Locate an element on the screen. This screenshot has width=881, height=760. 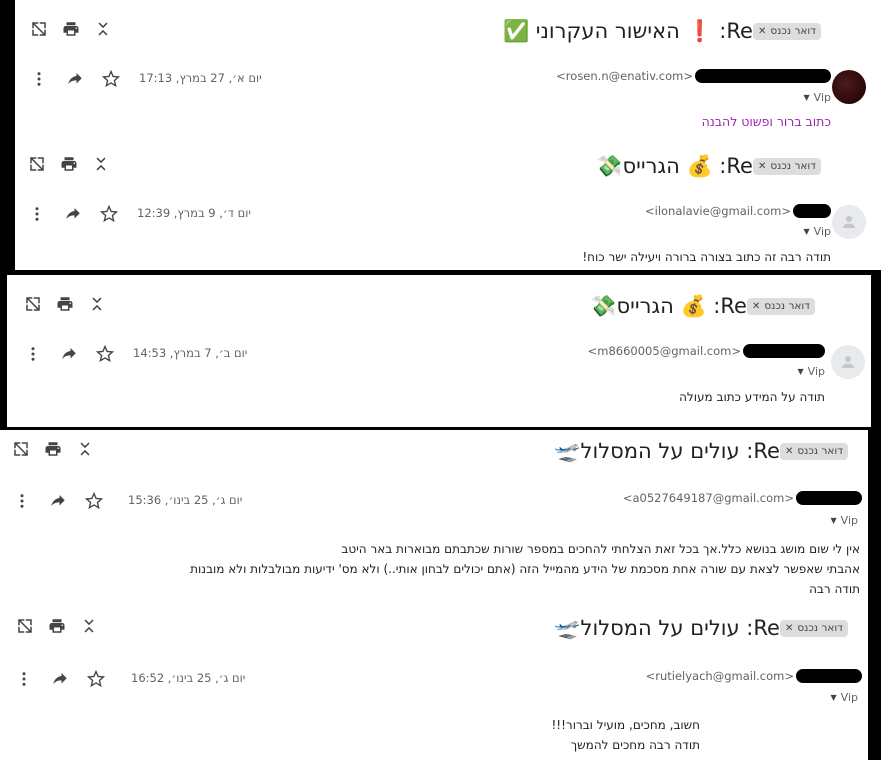
sender-email: <rutielyach@gmail.com> is located at coordinates (719, 676).